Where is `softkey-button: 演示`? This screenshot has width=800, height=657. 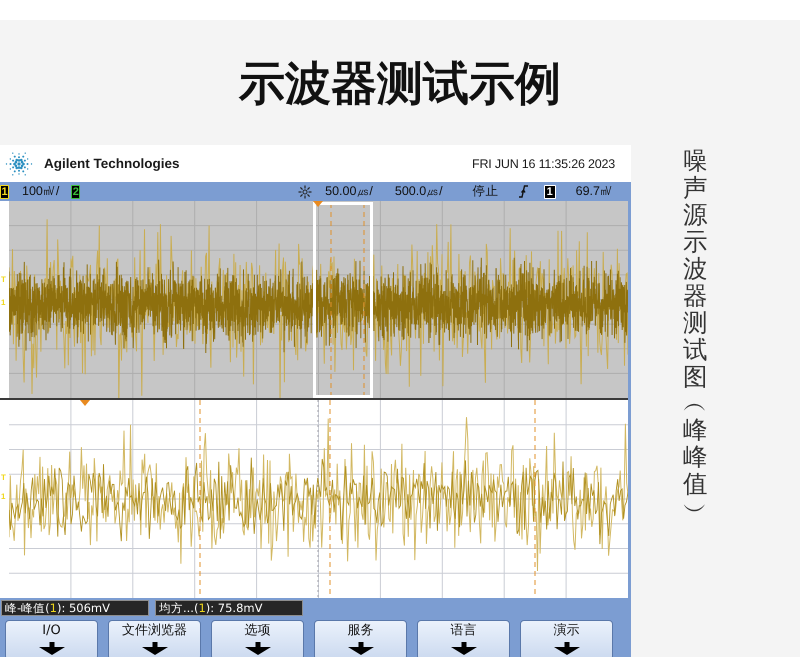 softkey-button: 演示 is located at coordinates (566, 638).